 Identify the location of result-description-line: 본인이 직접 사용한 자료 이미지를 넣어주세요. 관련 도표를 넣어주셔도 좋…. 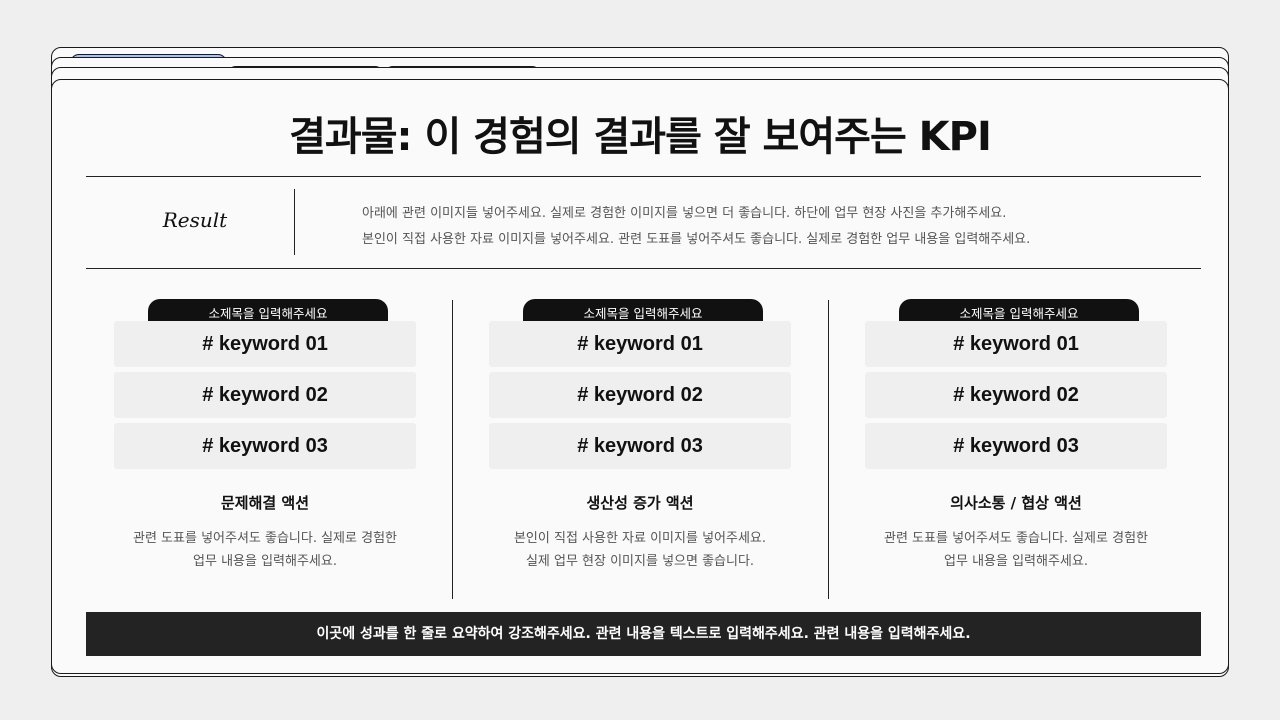
(696, 239).